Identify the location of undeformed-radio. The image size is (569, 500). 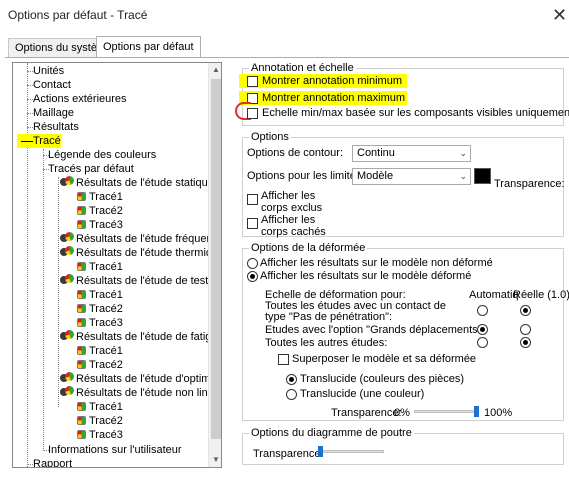
(252, 263).